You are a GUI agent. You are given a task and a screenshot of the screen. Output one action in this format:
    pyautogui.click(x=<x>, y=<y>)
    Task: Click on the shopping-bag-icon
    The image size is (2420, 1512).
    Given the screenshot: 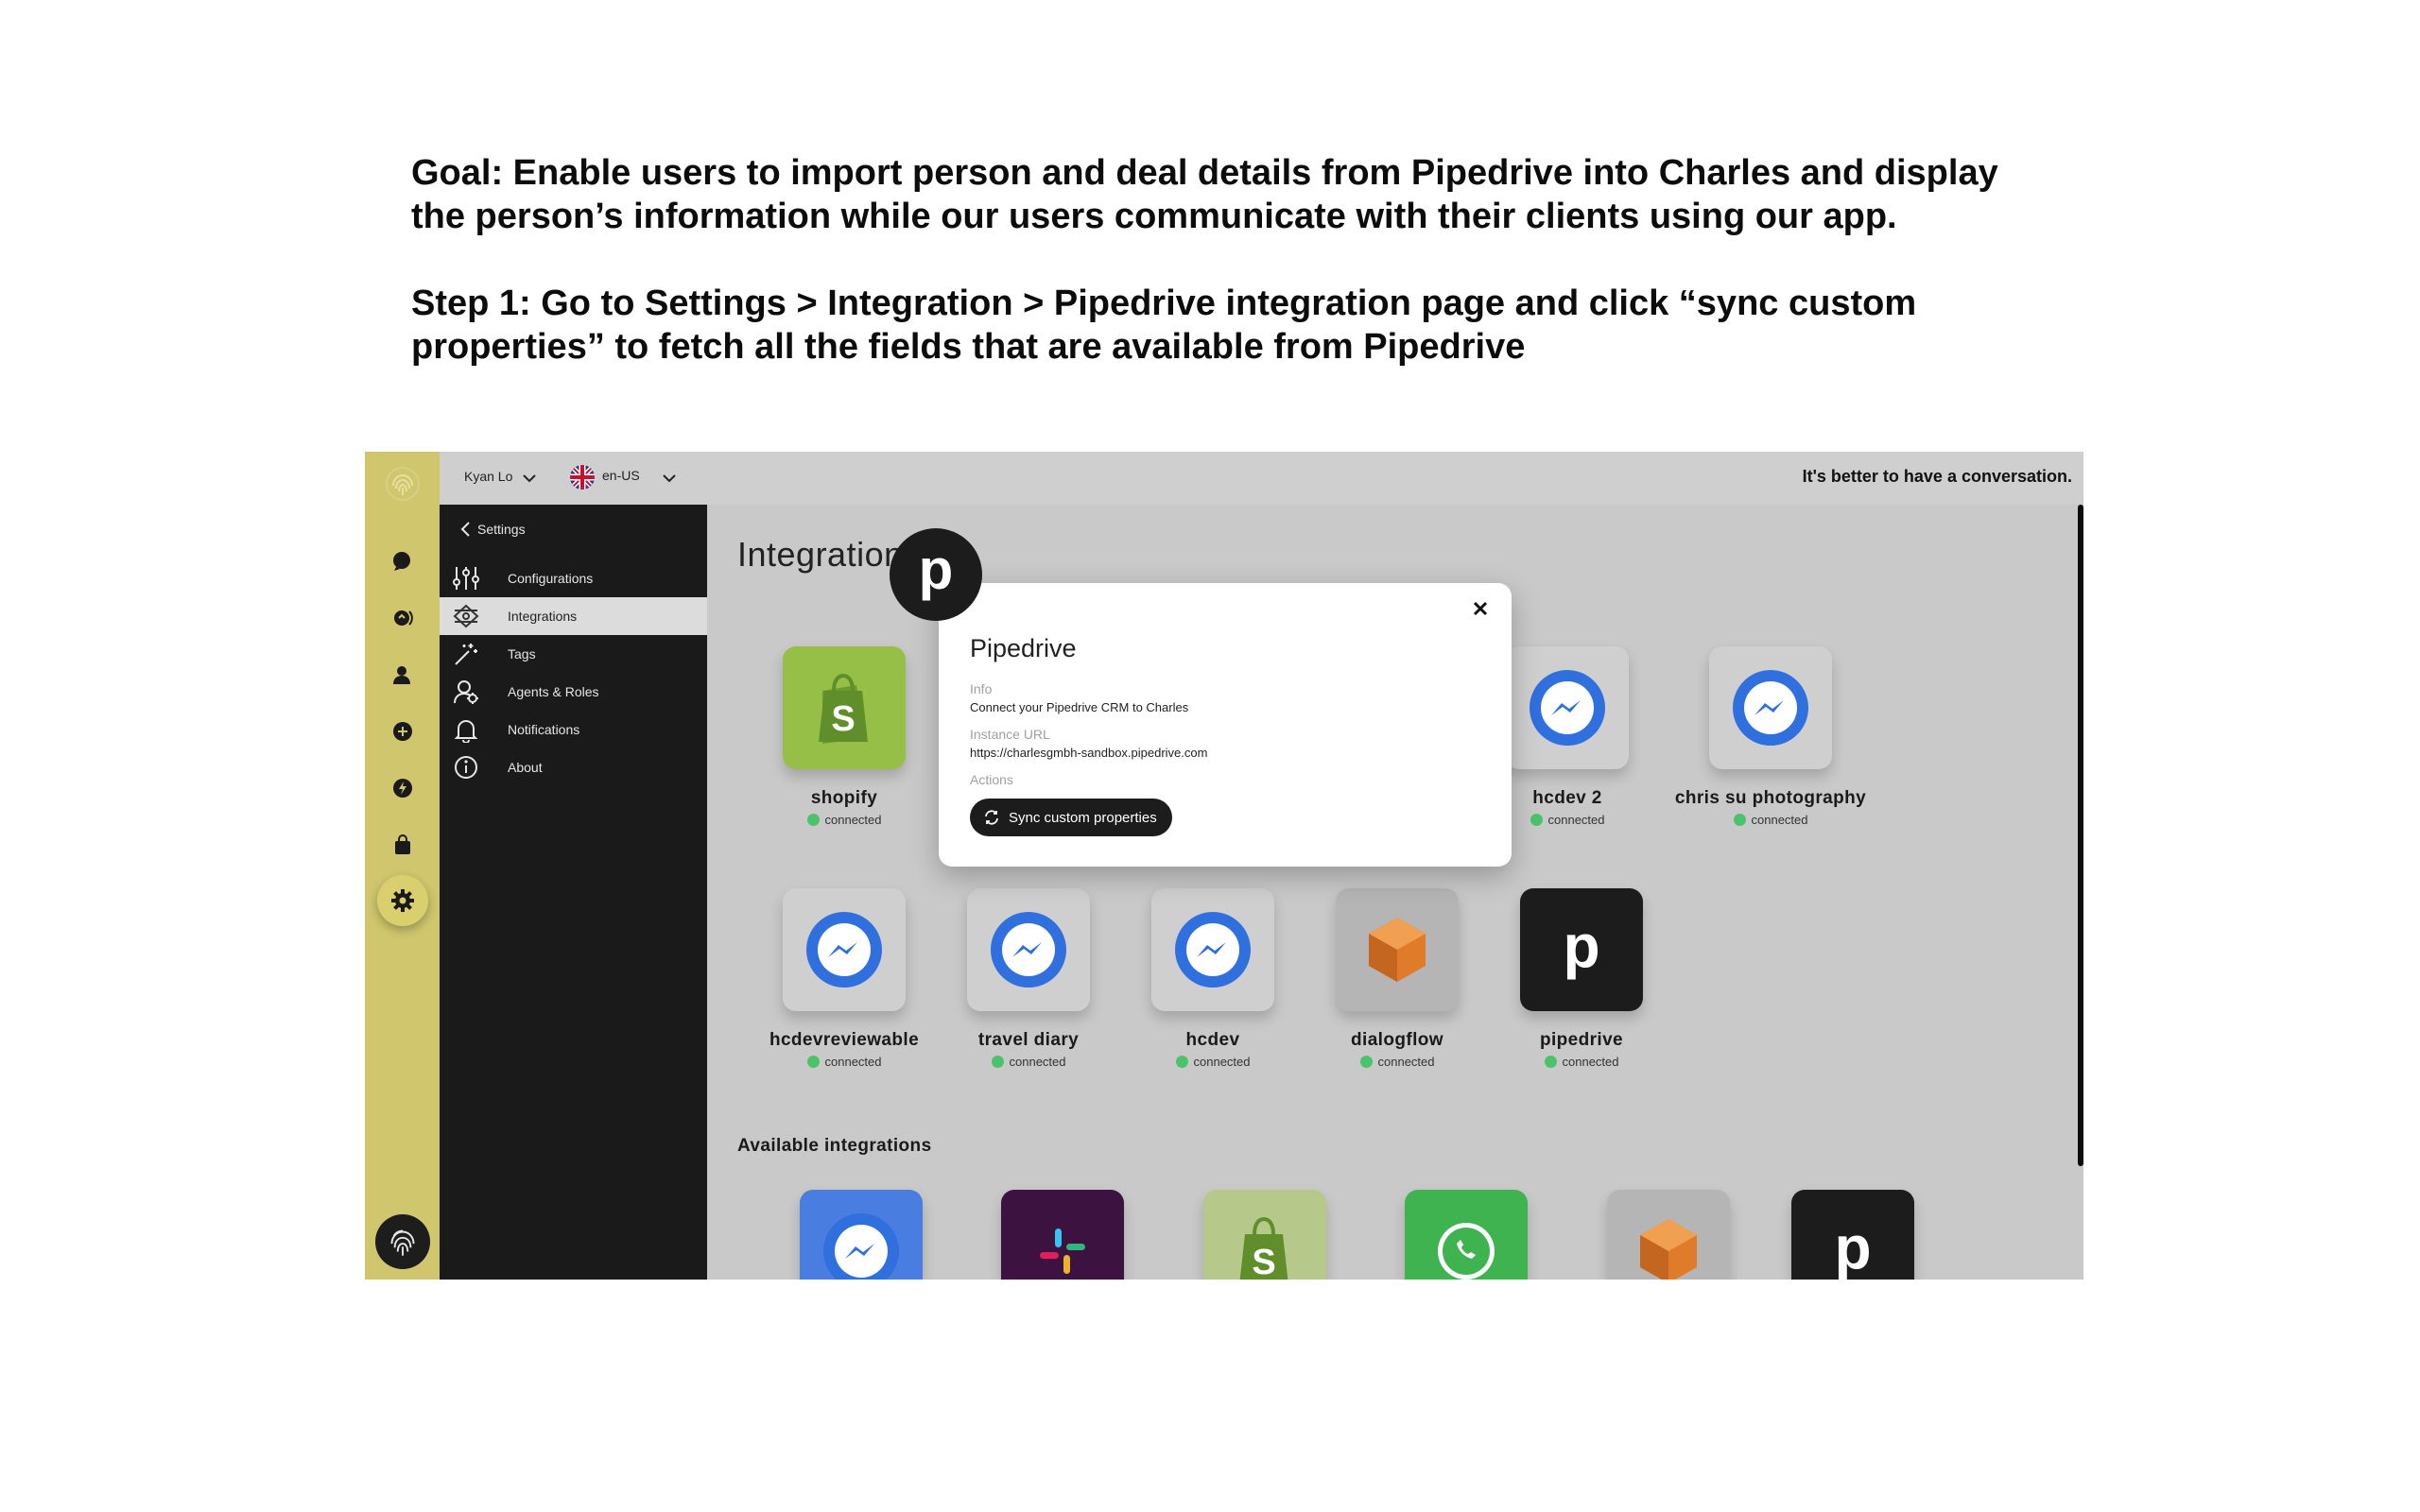 What is the action you would take?
    pyautogui.click(x=403, y=845)
    